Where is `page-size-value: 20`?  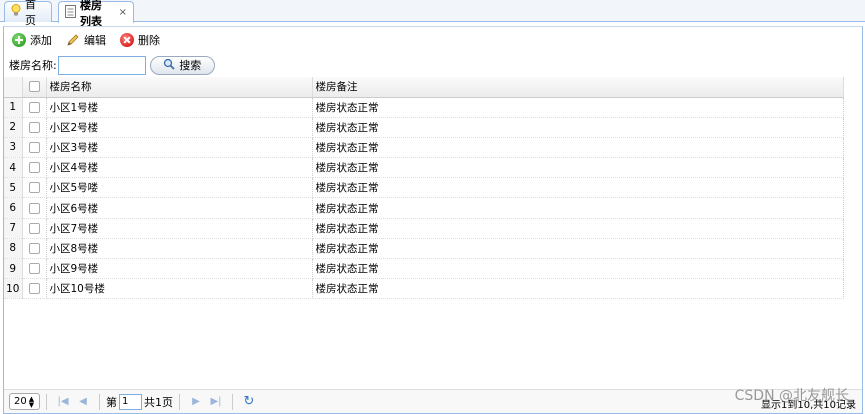
page-size-value: 20 is located at coordinates (20, 401).